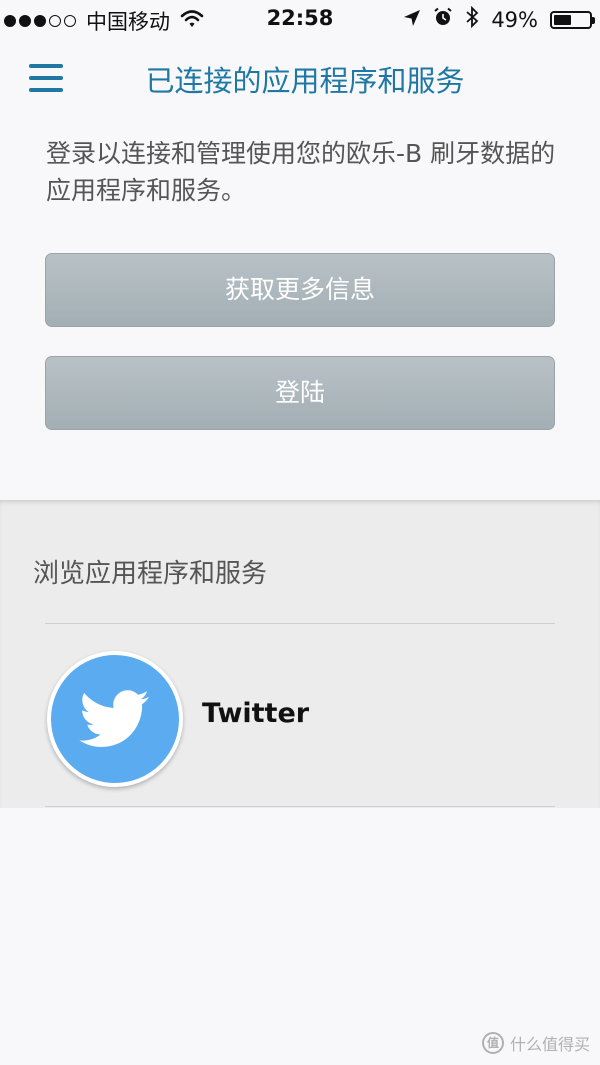 The image size is (600, 1065). I want to click on location-arrow-icon, so click(412, 20).